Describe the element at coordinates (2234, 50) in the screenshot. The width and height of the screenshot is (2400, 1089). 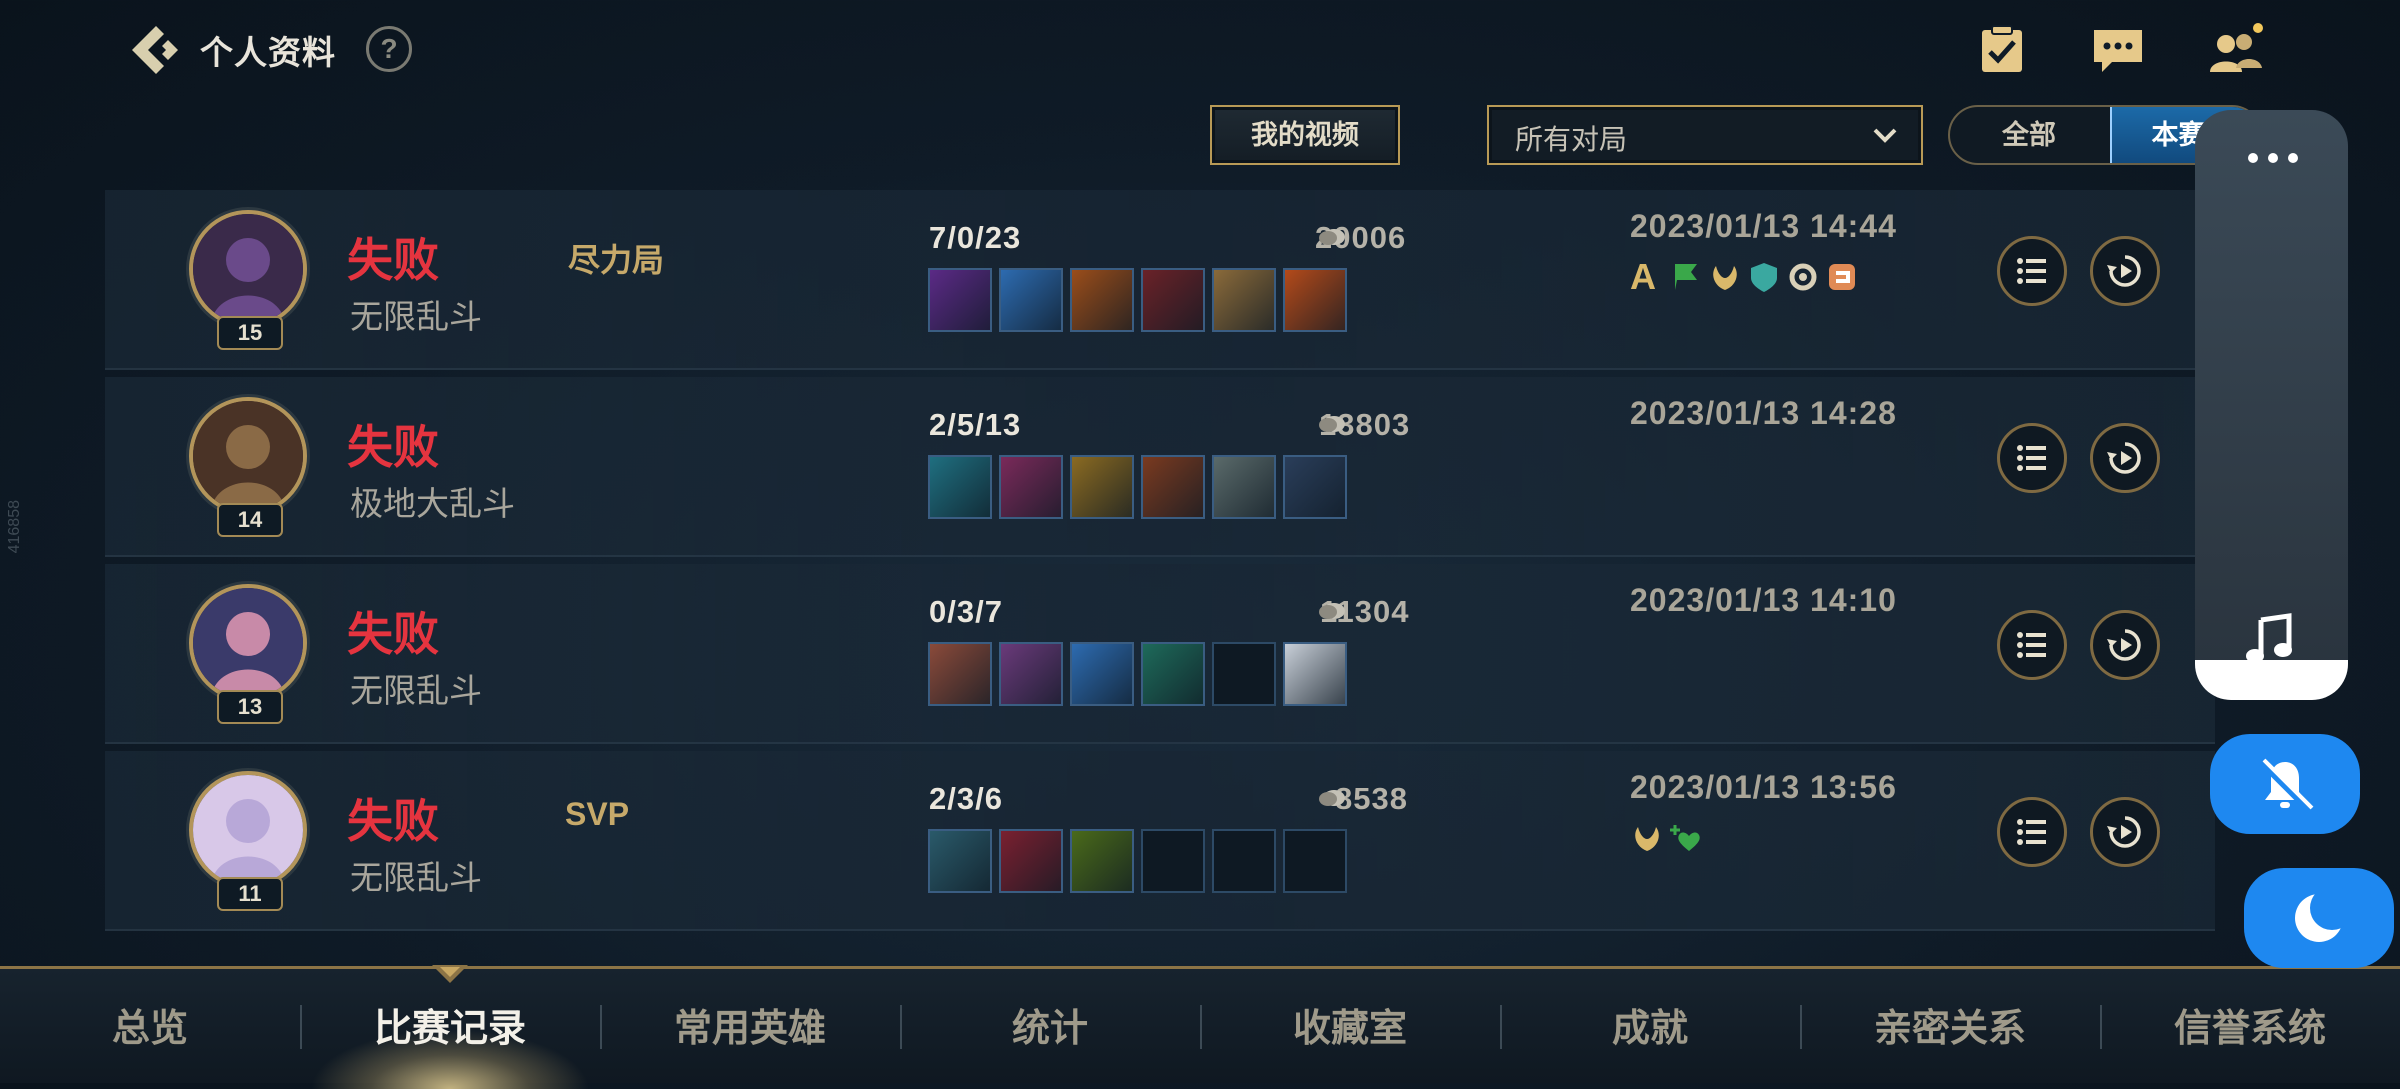
I see `friends-icon` at that location.